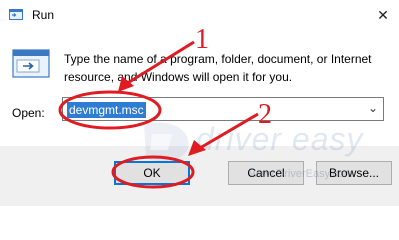 The width and height of the screenshot is (399, 240). Describe the element at coordinates (223, 109) in the screenshot. I see `open-combobox: devmgmt.msc ⌄` at that location.